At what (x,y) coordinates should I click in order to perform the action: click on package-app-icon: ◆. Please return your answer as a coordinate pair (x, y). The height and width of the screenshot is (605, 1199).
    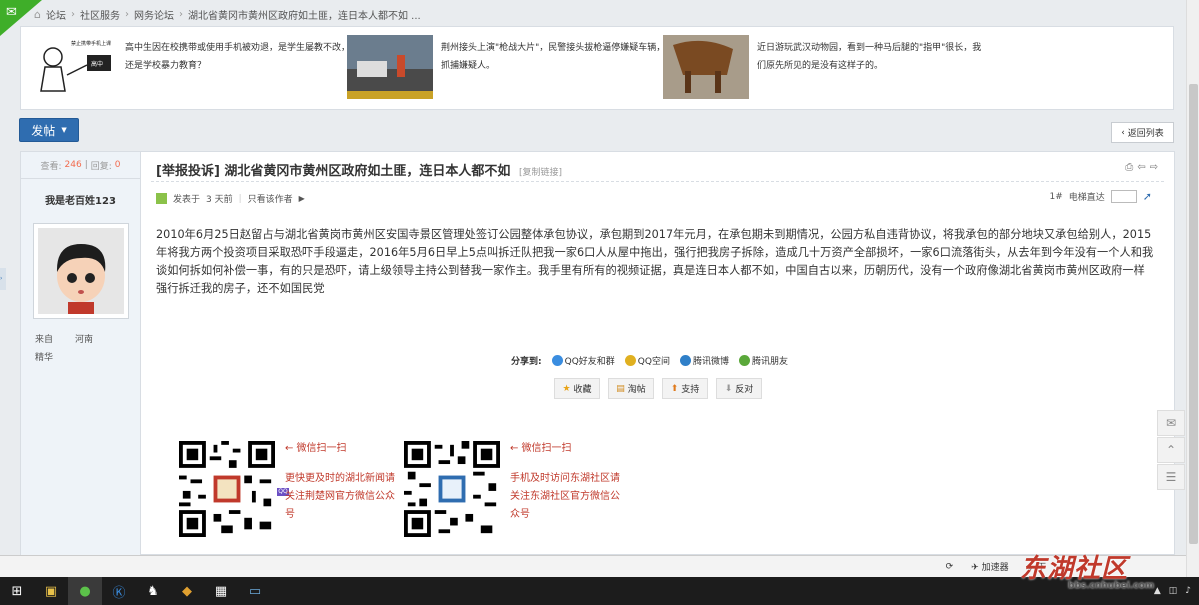
    Looking at the image, I should click on (187, 591).